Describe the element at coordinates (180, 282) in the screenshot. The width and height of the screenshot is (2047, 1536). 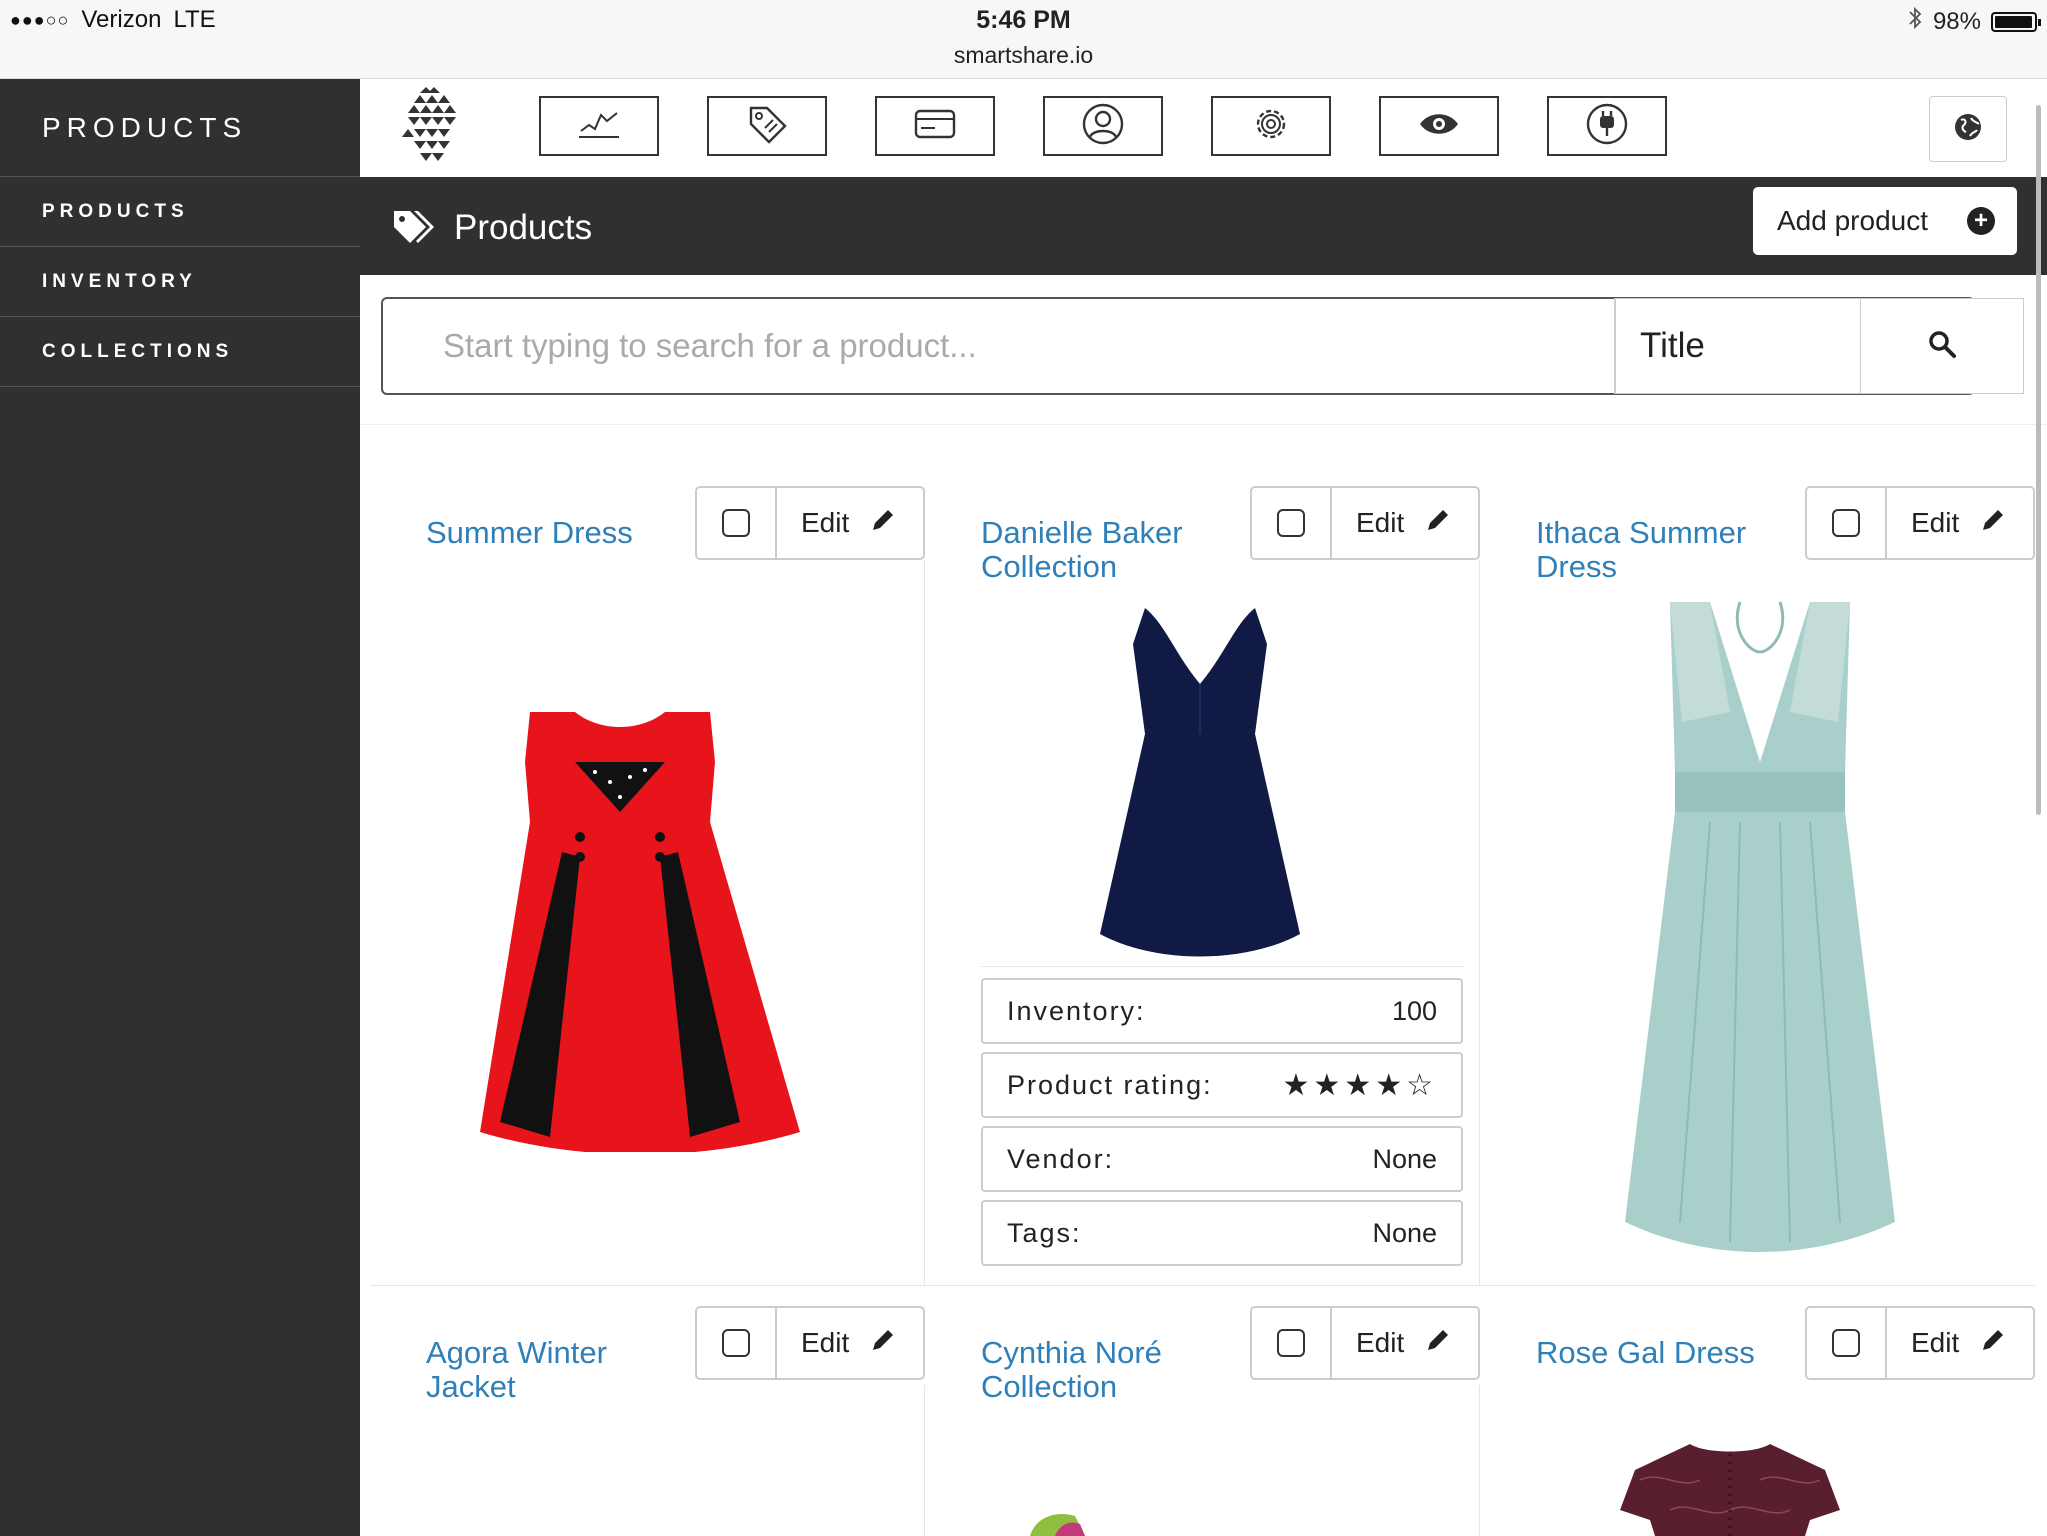
I see `sidebar-item-inventory: INVENTORY` at that location.